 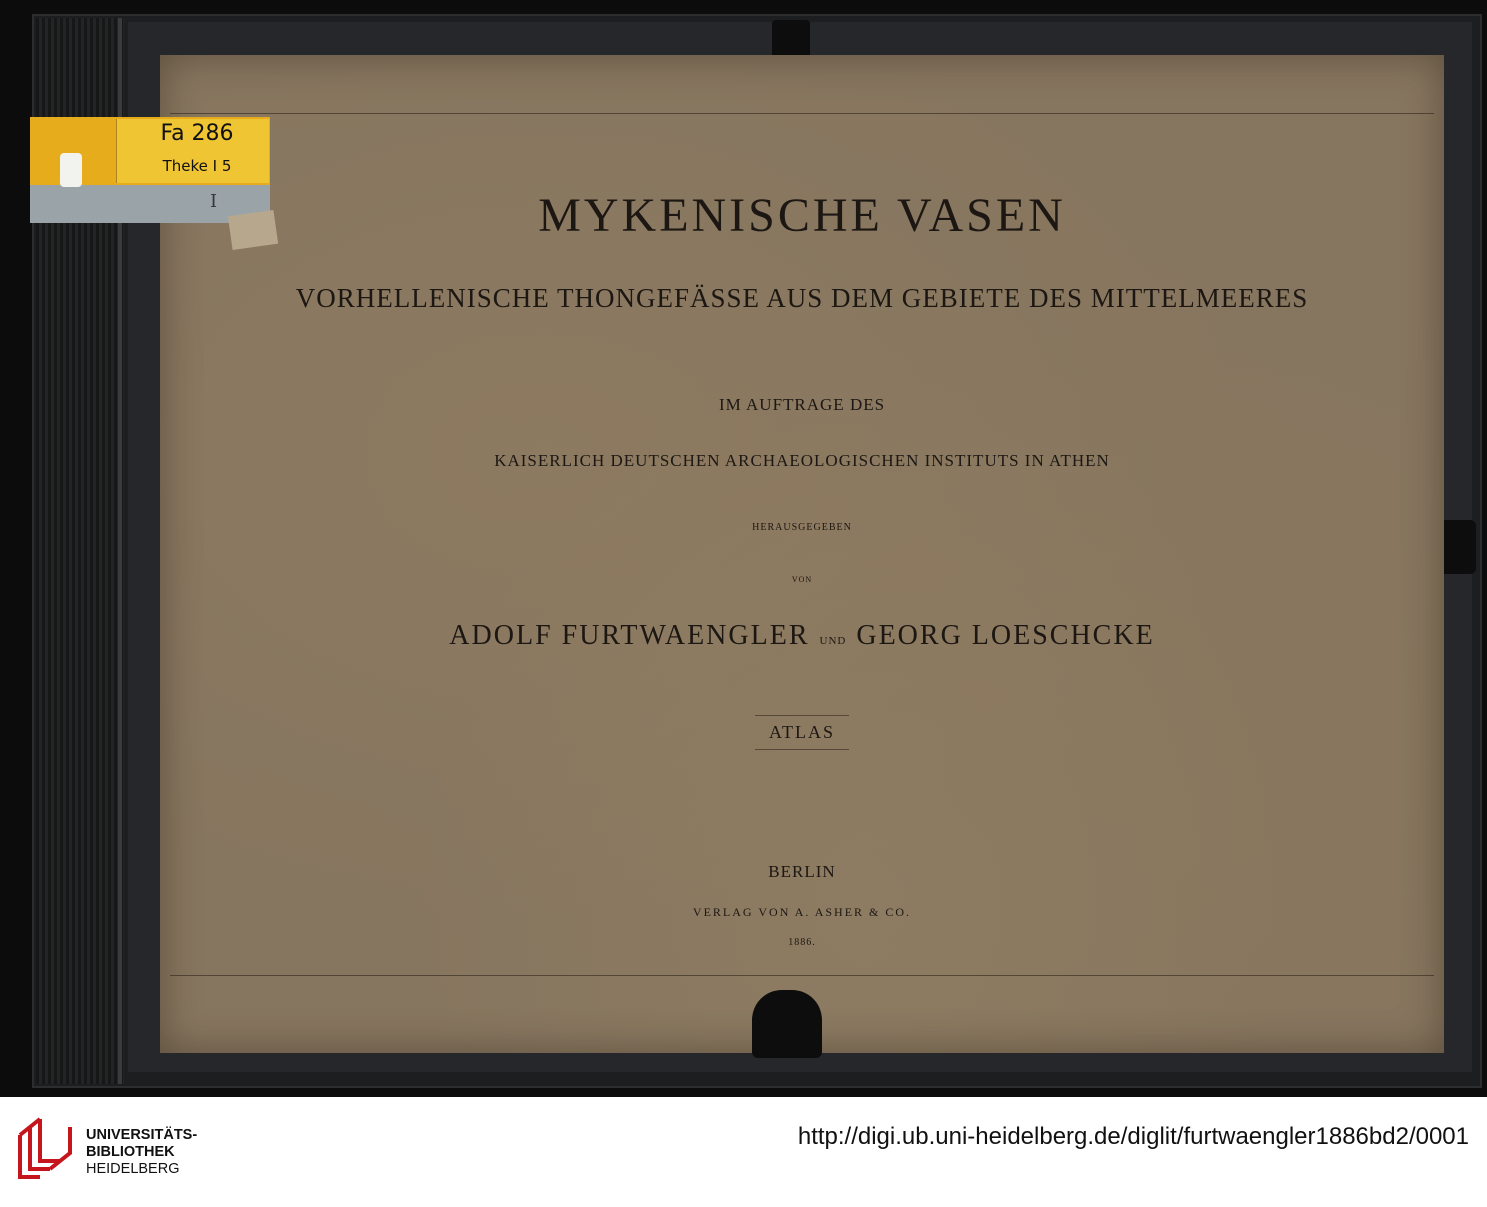 What do you see at coordinates (197, 133) in the screenshot?
I see `call-number: Fa 286` at bounding box center [197, 133].